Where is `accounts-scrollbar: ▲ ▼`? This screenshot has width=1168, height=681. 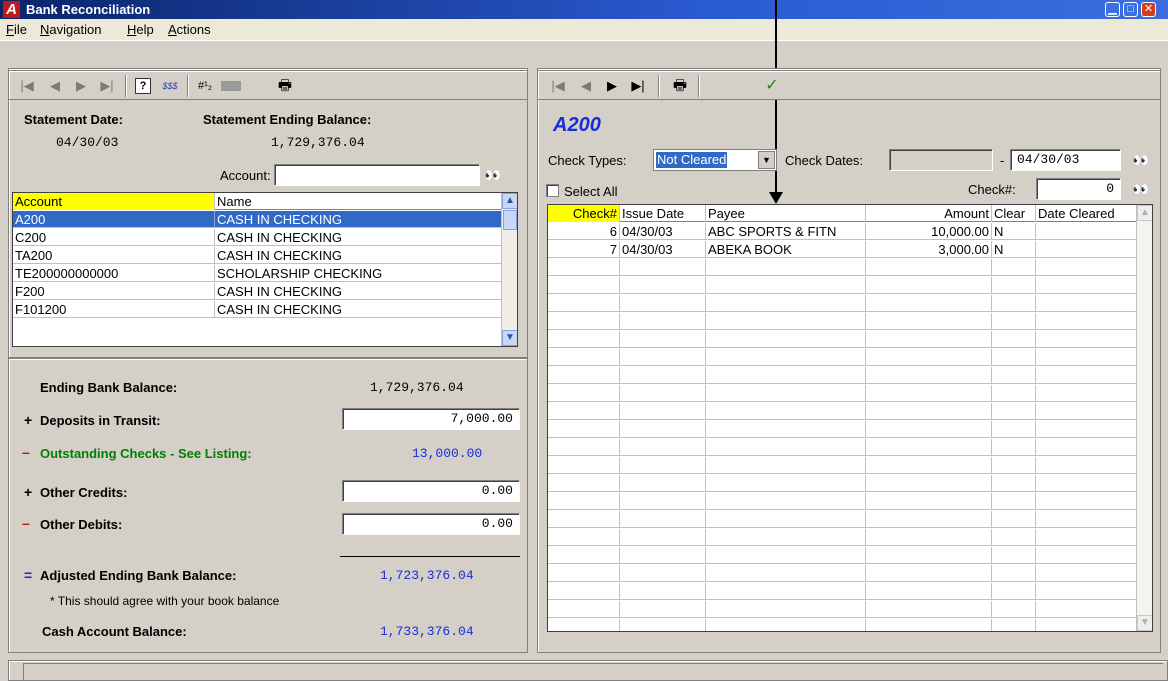
accounts-scrollbar: ▲ ▼ is located at coordinates (509, 269).